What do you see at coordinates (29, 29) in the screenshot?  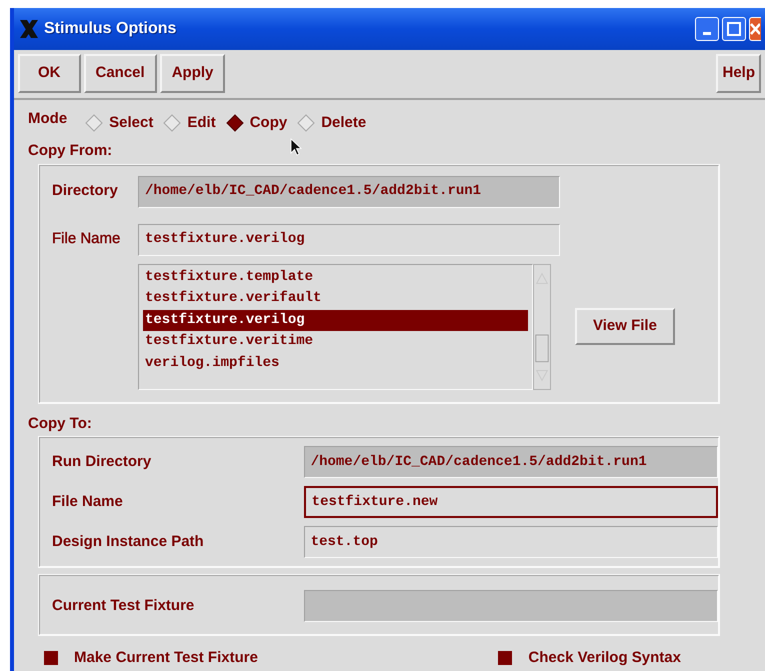 I see `x-logo-icon` at bounding box center [29, 29].